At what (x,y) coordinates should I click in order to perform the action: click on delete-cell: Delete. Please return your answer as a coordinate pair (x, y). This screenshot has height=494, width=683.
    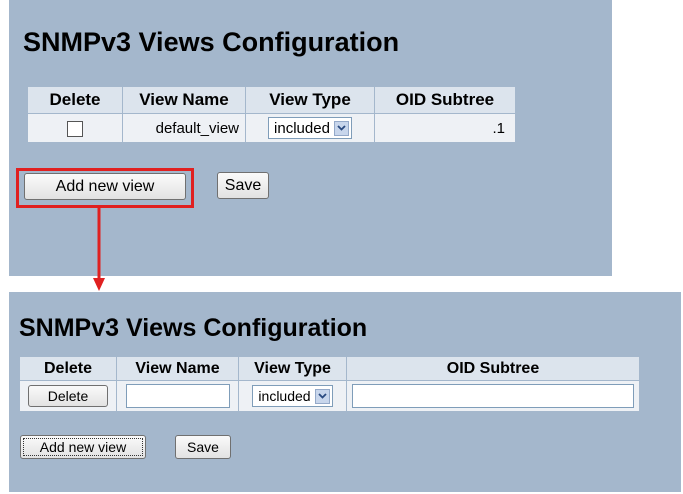
    Looking at the image, I should click on (68, 396).